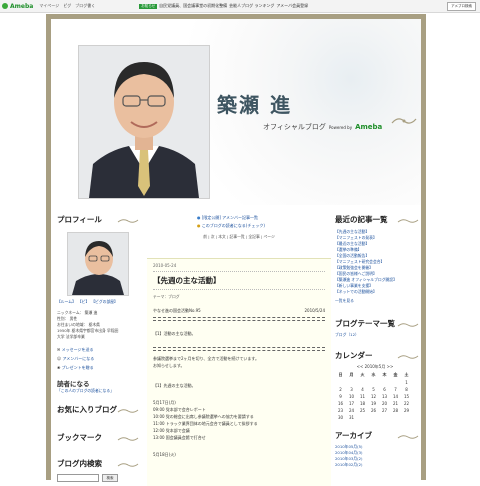 The width and height of the screenshot is (480, 486). What do you see at coordinates (110, 478) in the screenshot?
I see `blog-search-button: 検索` at bounding box center [110, 478].